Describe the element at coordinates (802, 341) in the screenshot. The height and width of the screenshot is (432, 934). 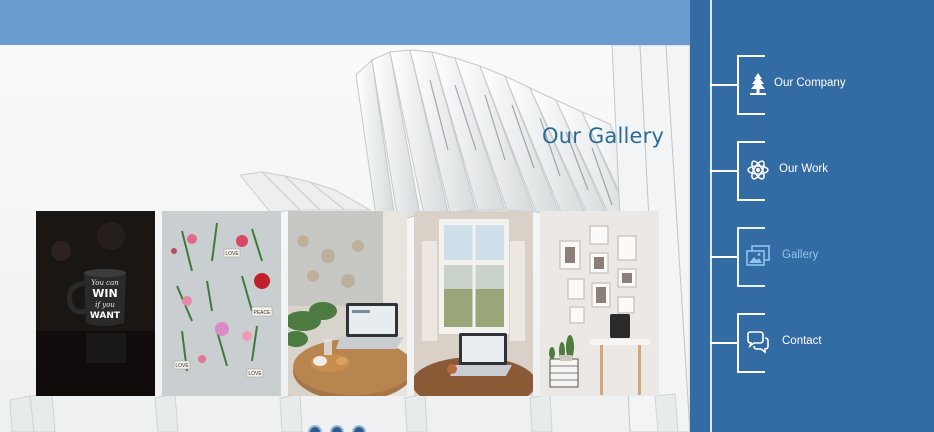
I see `nav-label-contact: Contact` at that location.